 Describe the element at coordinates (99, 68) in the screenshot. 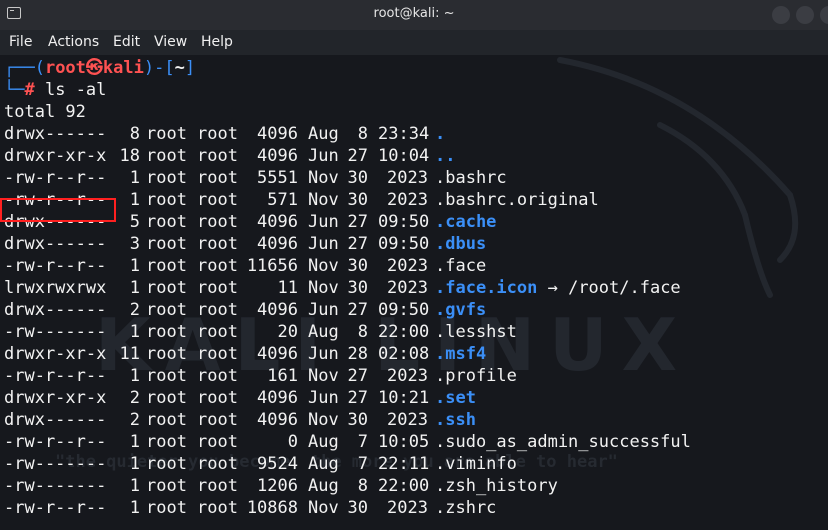

I see `prompt-line-top: ┌──(root㉿kali)-[~]` at that location.